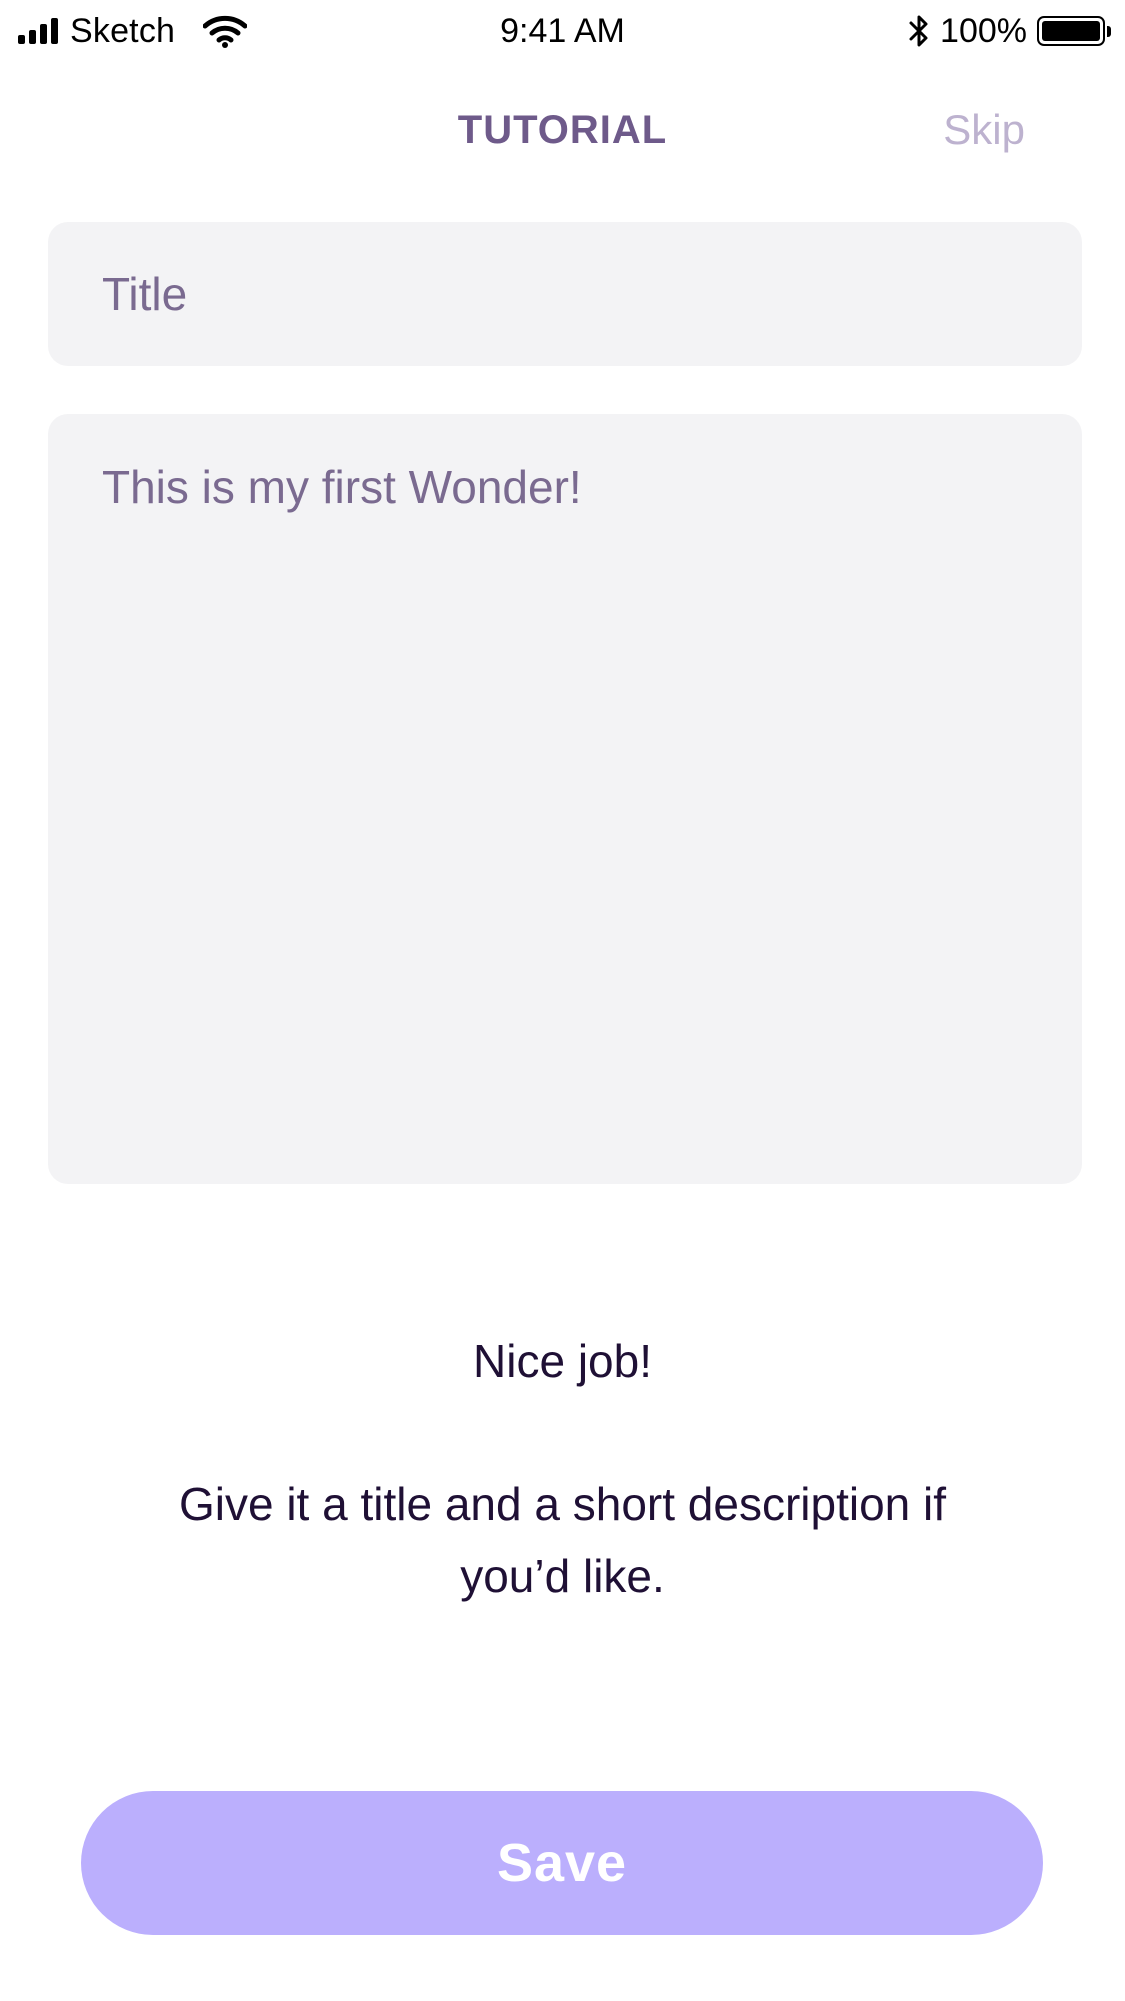  Describe the element at coordinates (562, 1863) in the screenshot. I see `save-button: Save` at that location.